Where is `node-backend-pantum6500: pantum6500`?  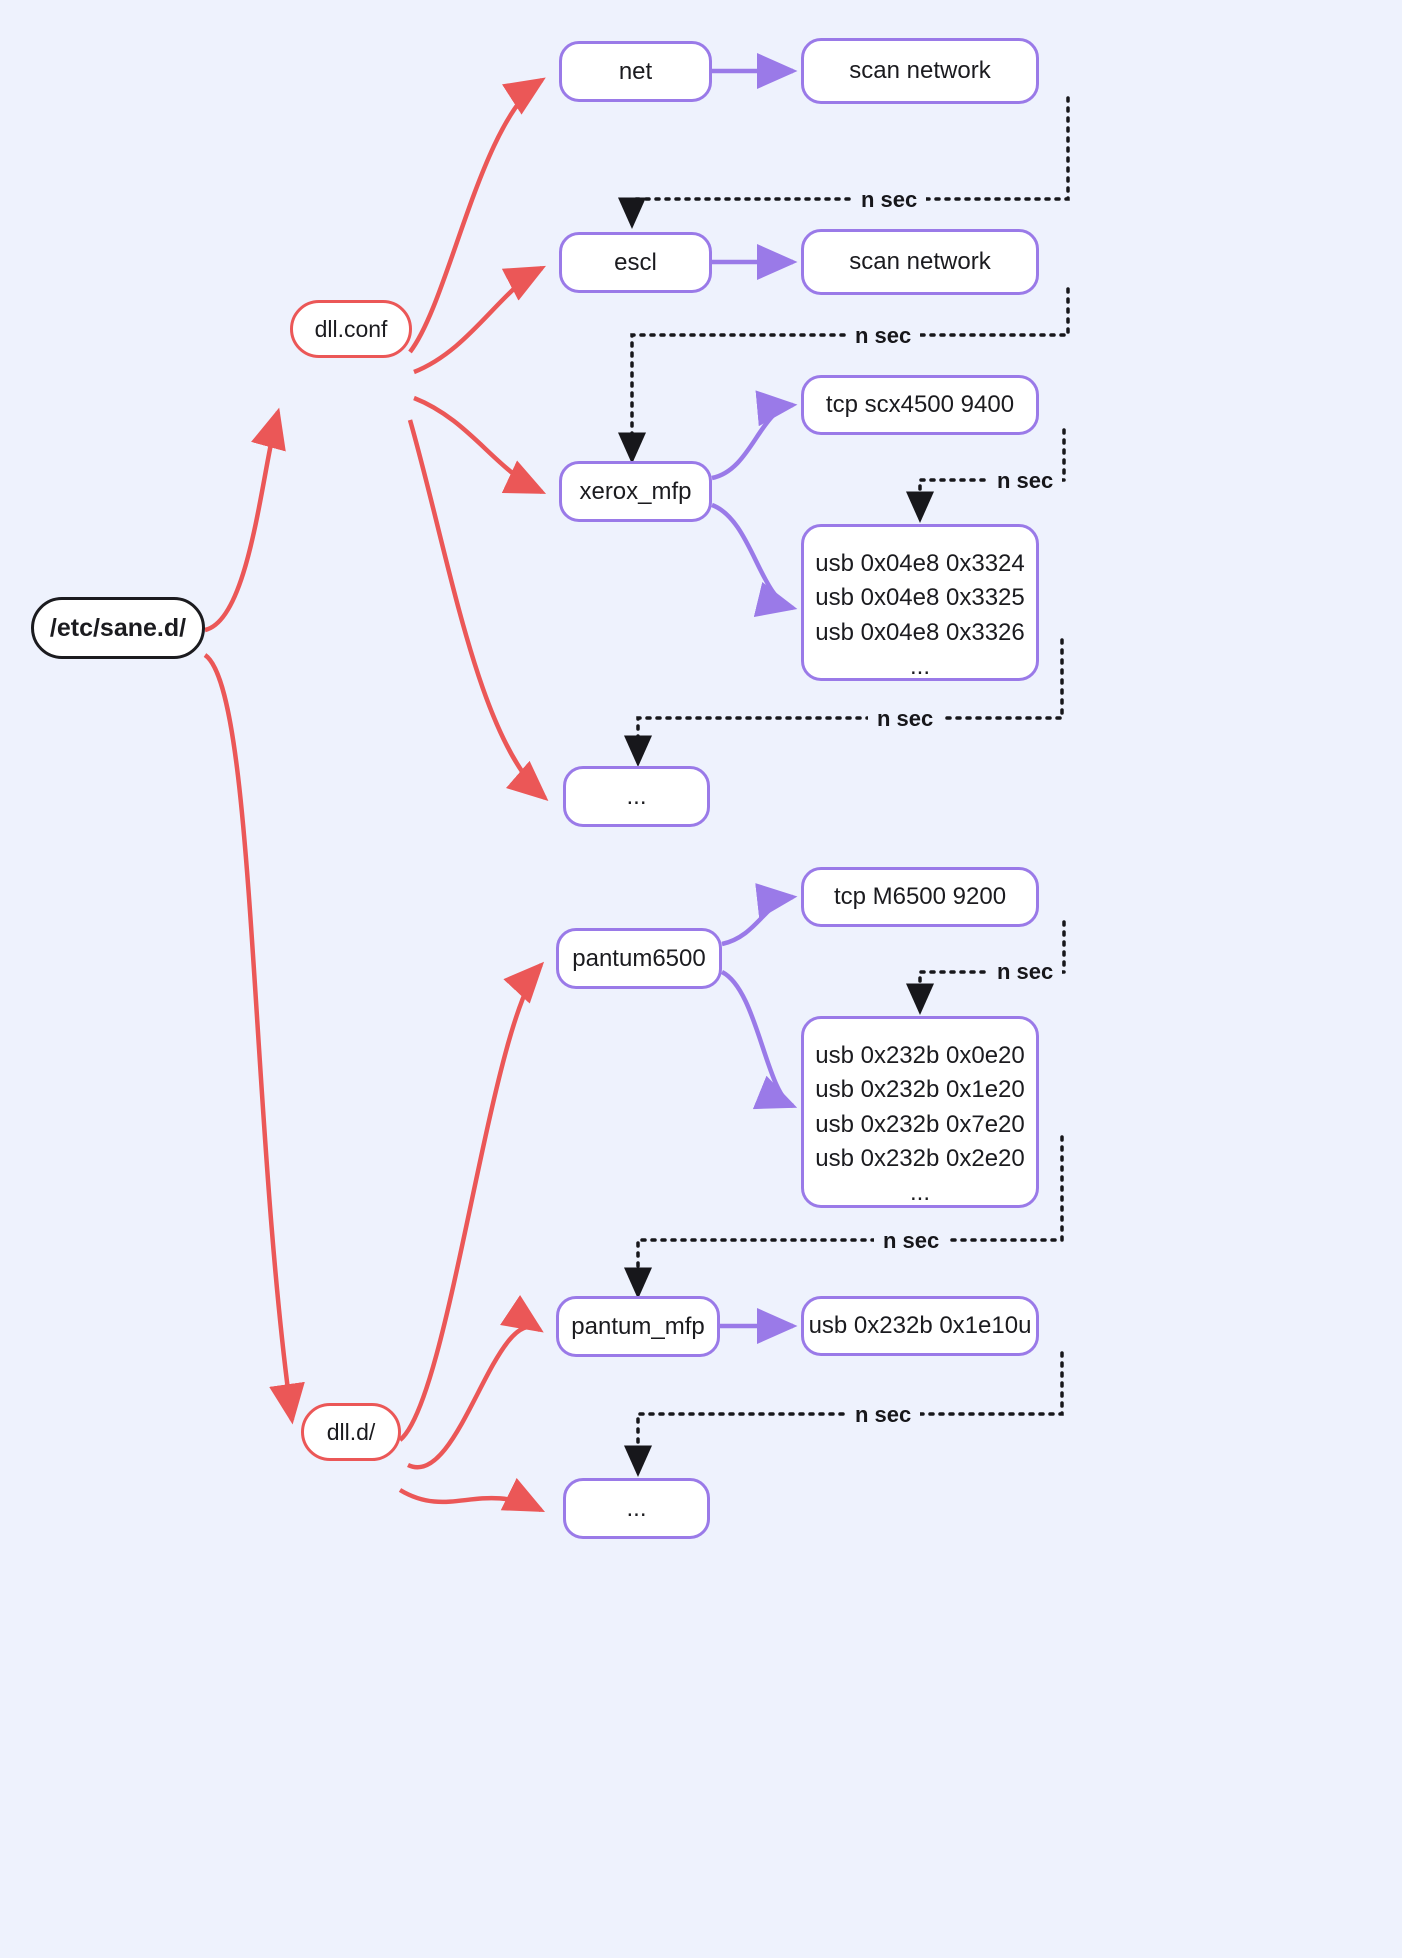 node-backend-pantum6500: pantum6500 is located at coordinates (639, 958).